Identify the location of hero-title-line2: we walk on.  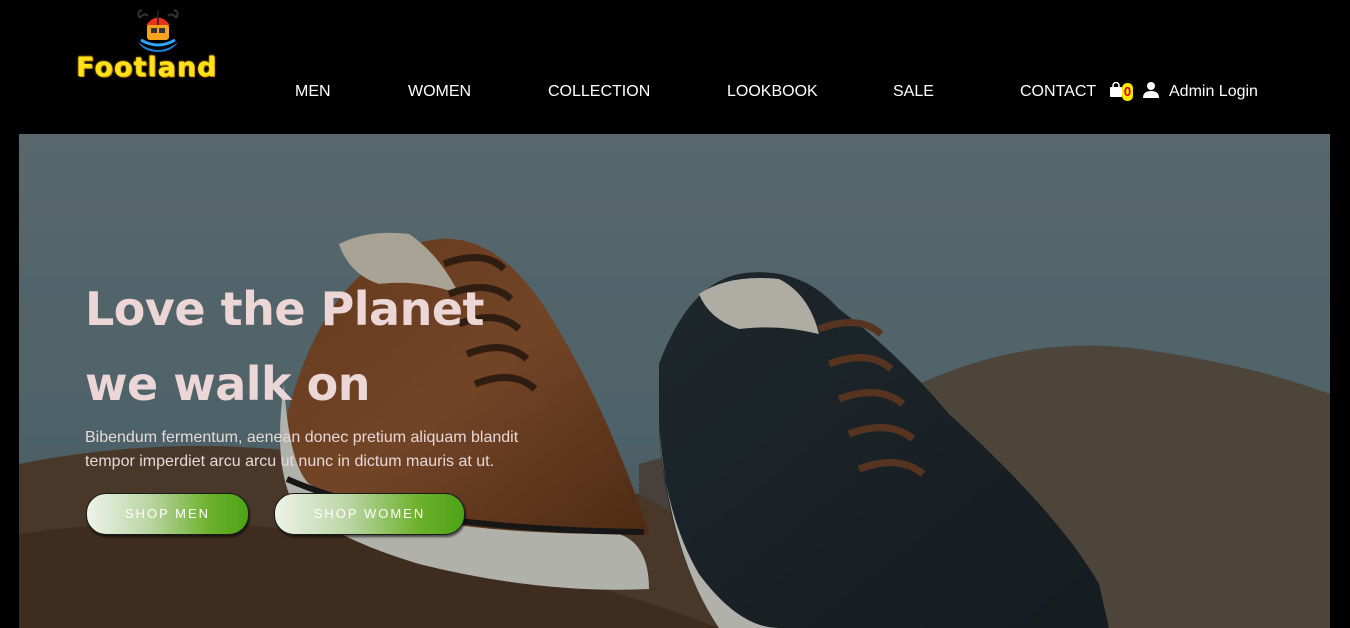
(227, 384).